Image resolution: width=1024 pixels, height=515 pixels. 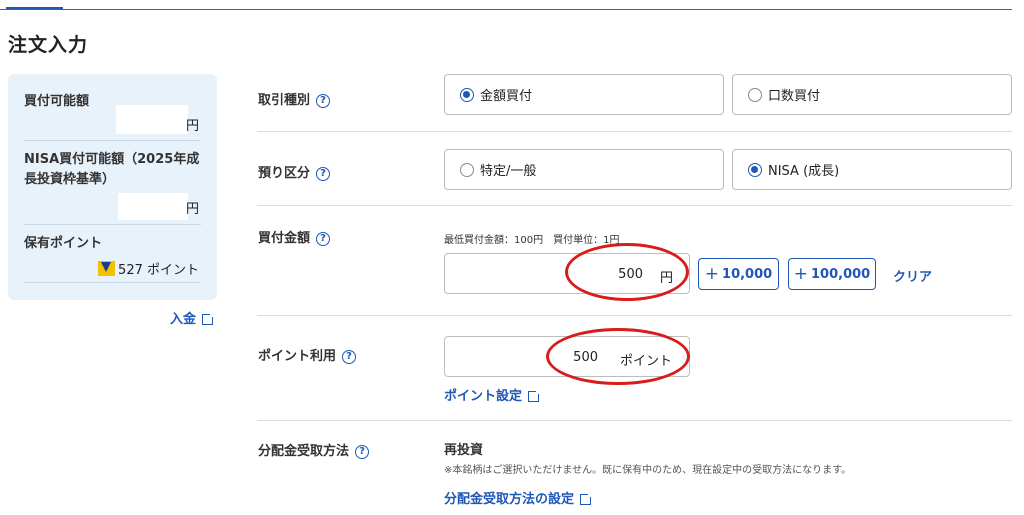 I want to click on dividend-method-value: 再投資, so click(x=464, y=450).